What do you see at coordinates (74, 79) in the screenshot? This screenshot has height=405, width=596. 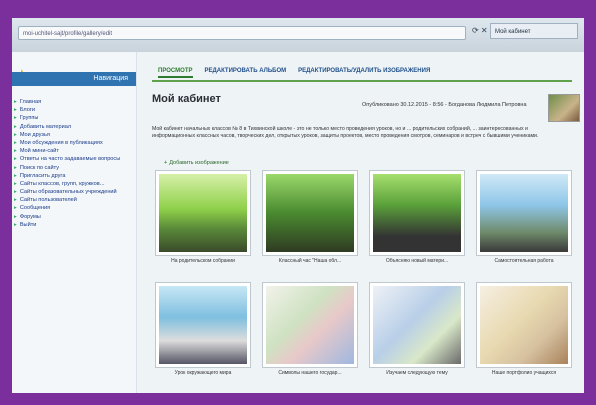 I see `sidebar-header: Навигация` at bounding box center [74, 79].